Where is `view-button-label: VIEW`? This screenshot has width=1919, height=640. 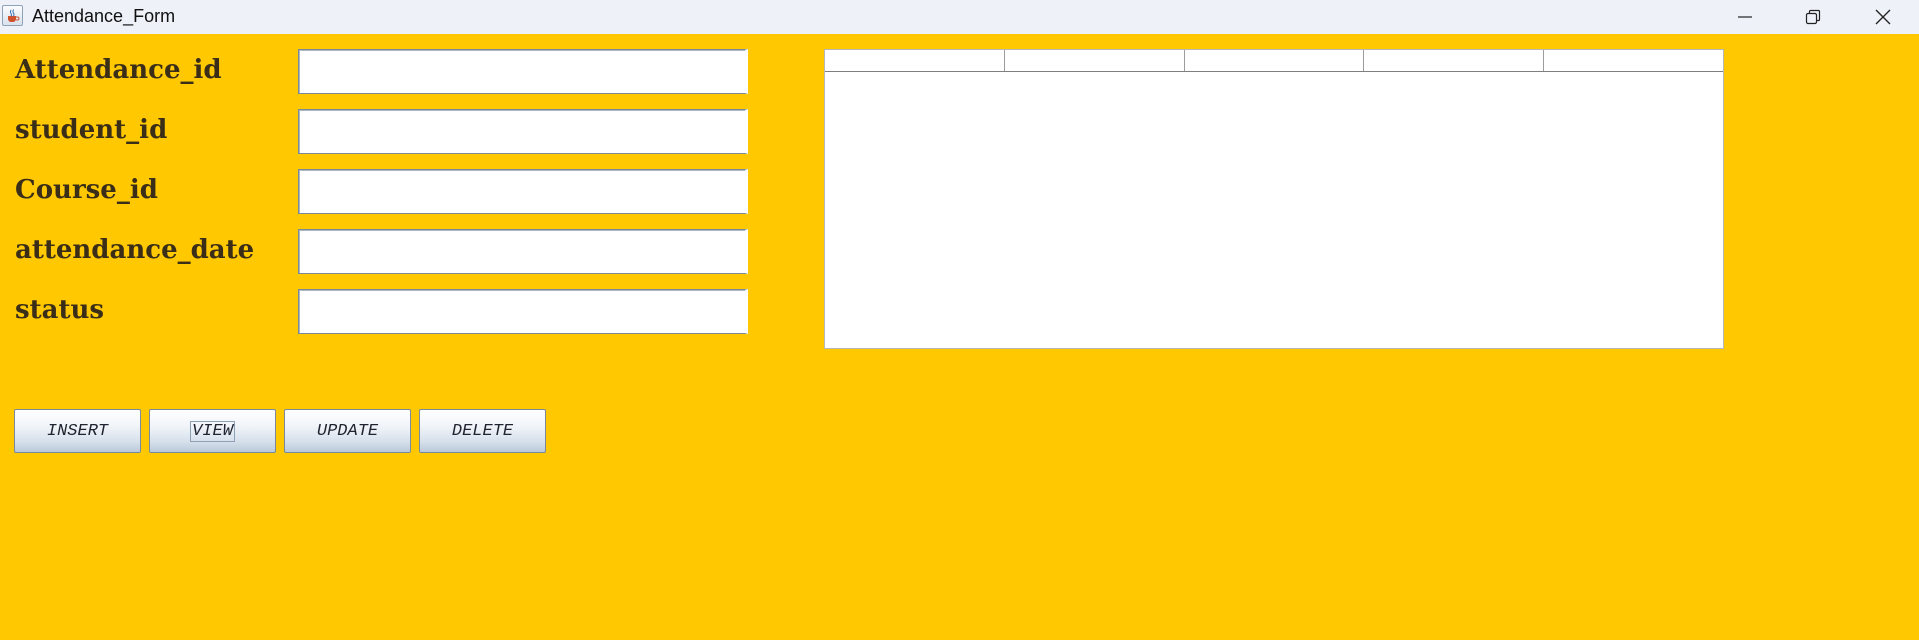
view-button-label: VIEW is located at coordinates (212, 431).